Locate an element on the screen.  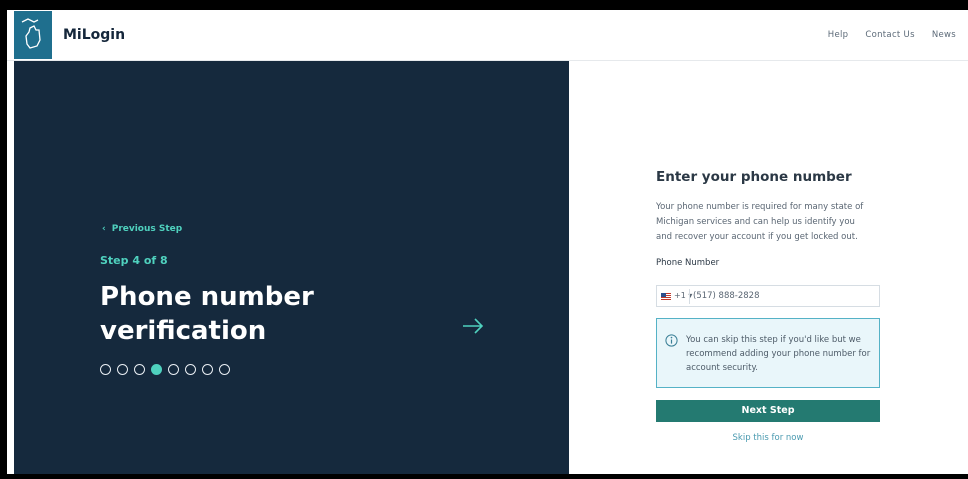
michigan-logo-icon is located at coordinates (33, 35).